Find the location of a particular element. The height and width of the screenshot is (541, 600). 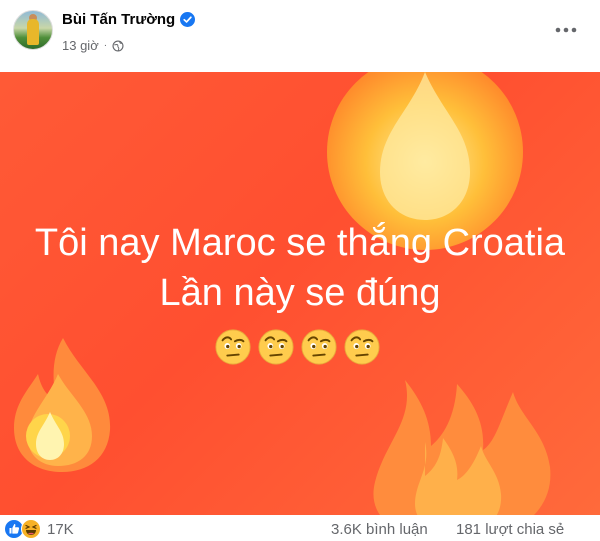

author-row: Bùi Tấn Trường is located at coordinates (129, 19).